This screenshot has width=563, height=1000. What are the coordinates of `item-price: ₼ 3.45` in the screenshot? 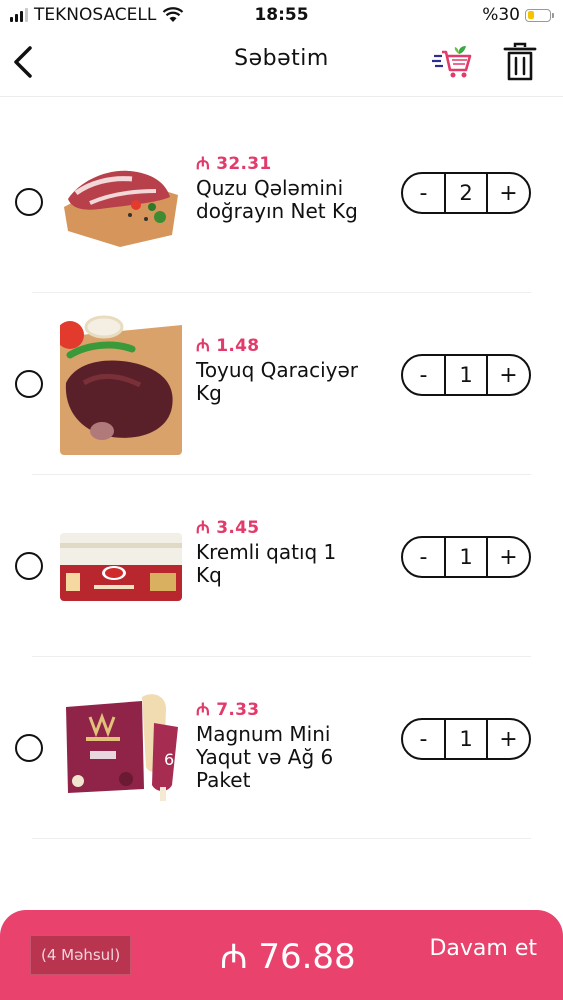 It's located at (228, 528).